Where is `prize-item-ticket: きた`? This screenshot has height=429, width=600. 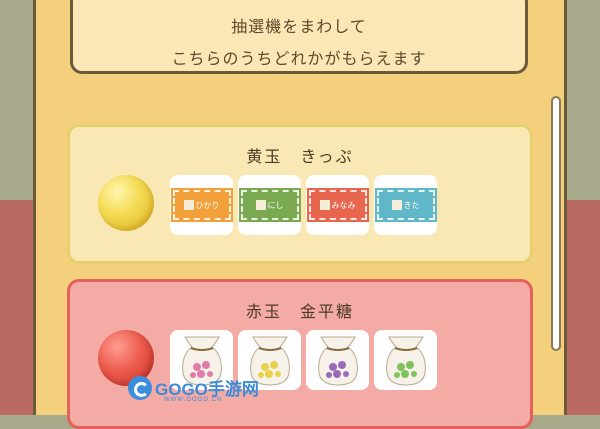 prize-item-ticket: きた is located at coordinates (405, 205).